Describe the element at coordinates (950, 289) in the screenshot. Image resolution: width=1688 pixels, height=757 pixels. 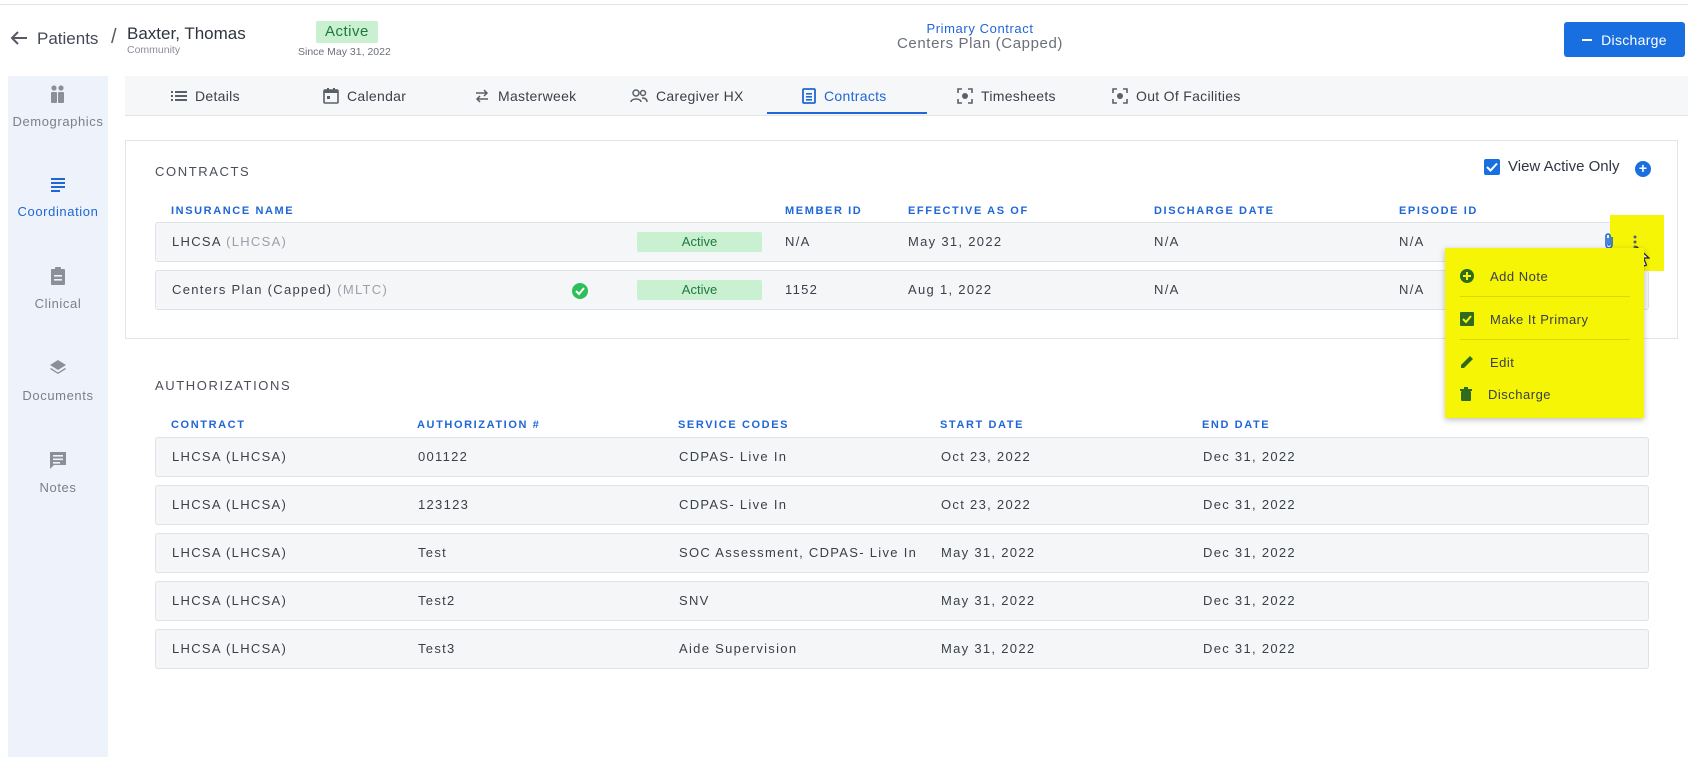
I see `effective-date: Aug 1, 2022` at that location.